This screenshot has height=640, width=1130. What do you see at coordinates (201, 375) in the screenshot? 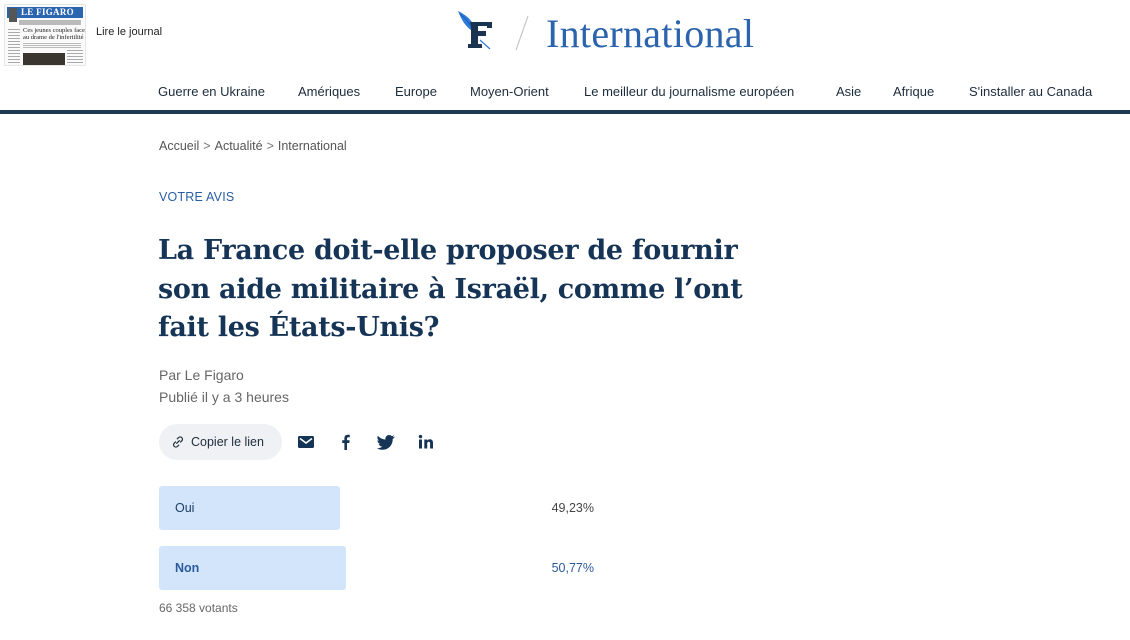
I see `article-author: Par Le Figaro` at bounding box center [201, 375].